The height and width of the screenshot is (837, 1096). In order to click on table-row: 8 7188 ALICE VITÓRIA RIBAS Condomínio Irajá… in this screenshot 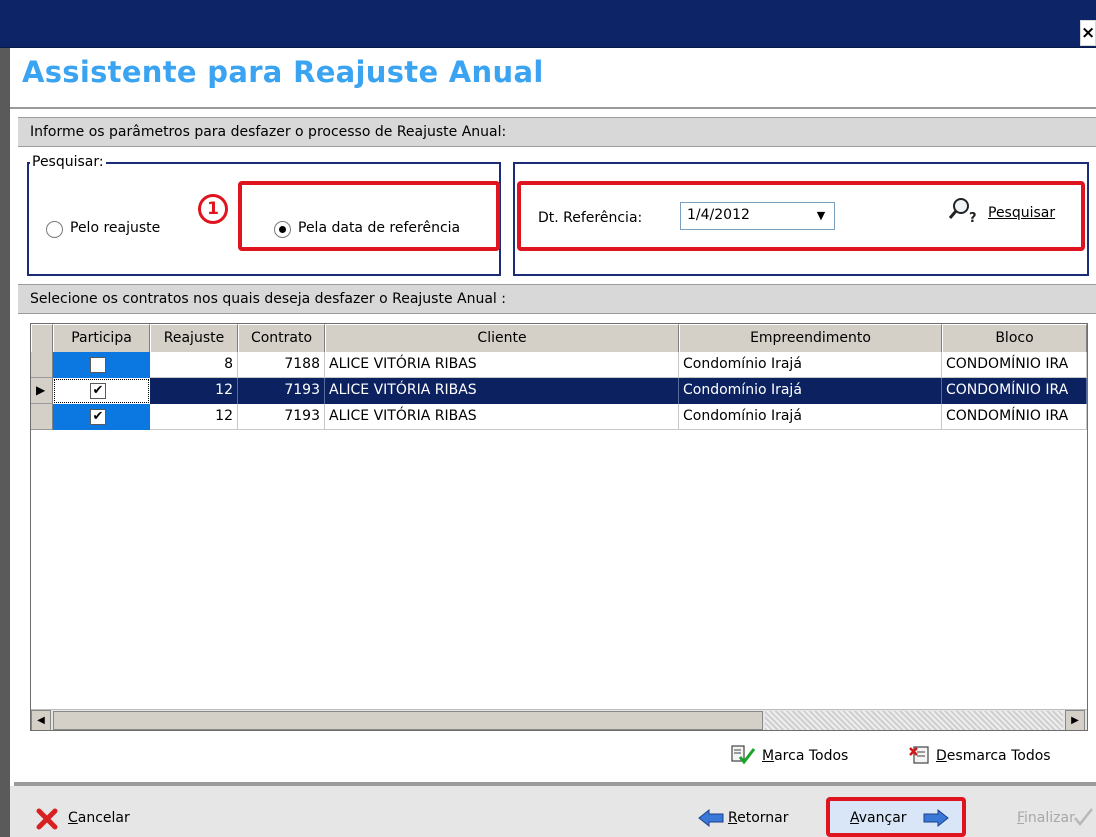, I will do `click(559, 365)`.